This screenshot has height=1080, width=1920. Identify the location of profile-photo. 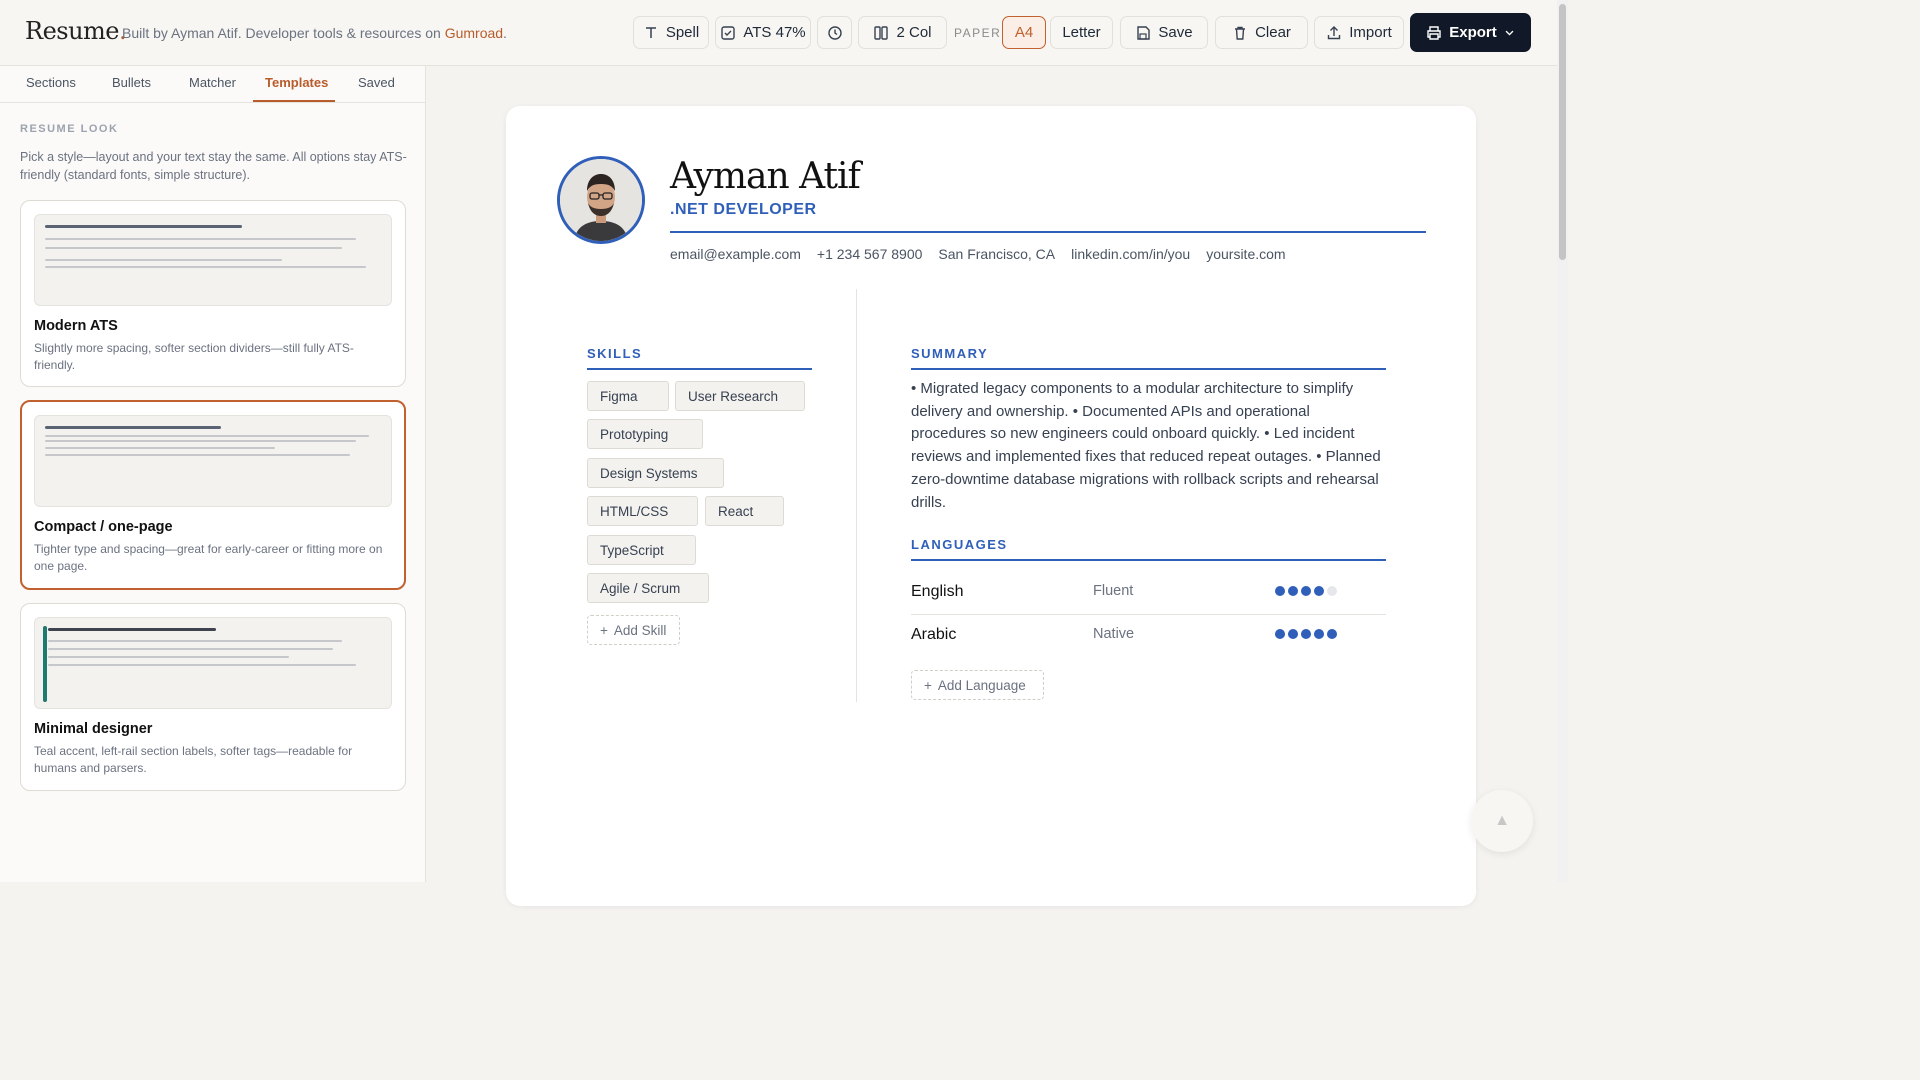
(601, 200).